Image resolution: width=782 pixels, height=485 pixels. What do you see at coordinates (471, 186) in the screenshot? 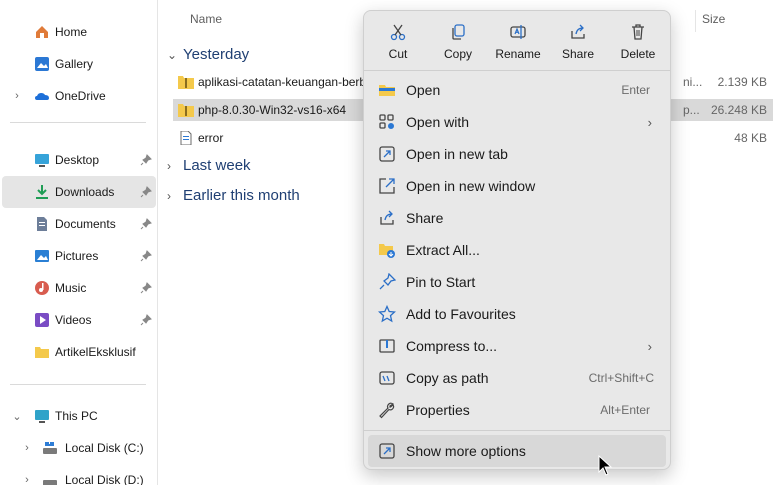
I see `menu-item-label: Open in new window` at bounding box center [471, 186].